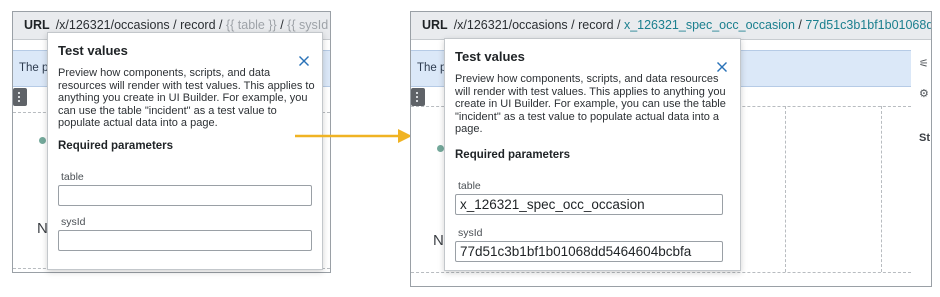  Describe the element at coordinates (924, 138) in the screenshot. I see `side-panel-heading: St` at that location.